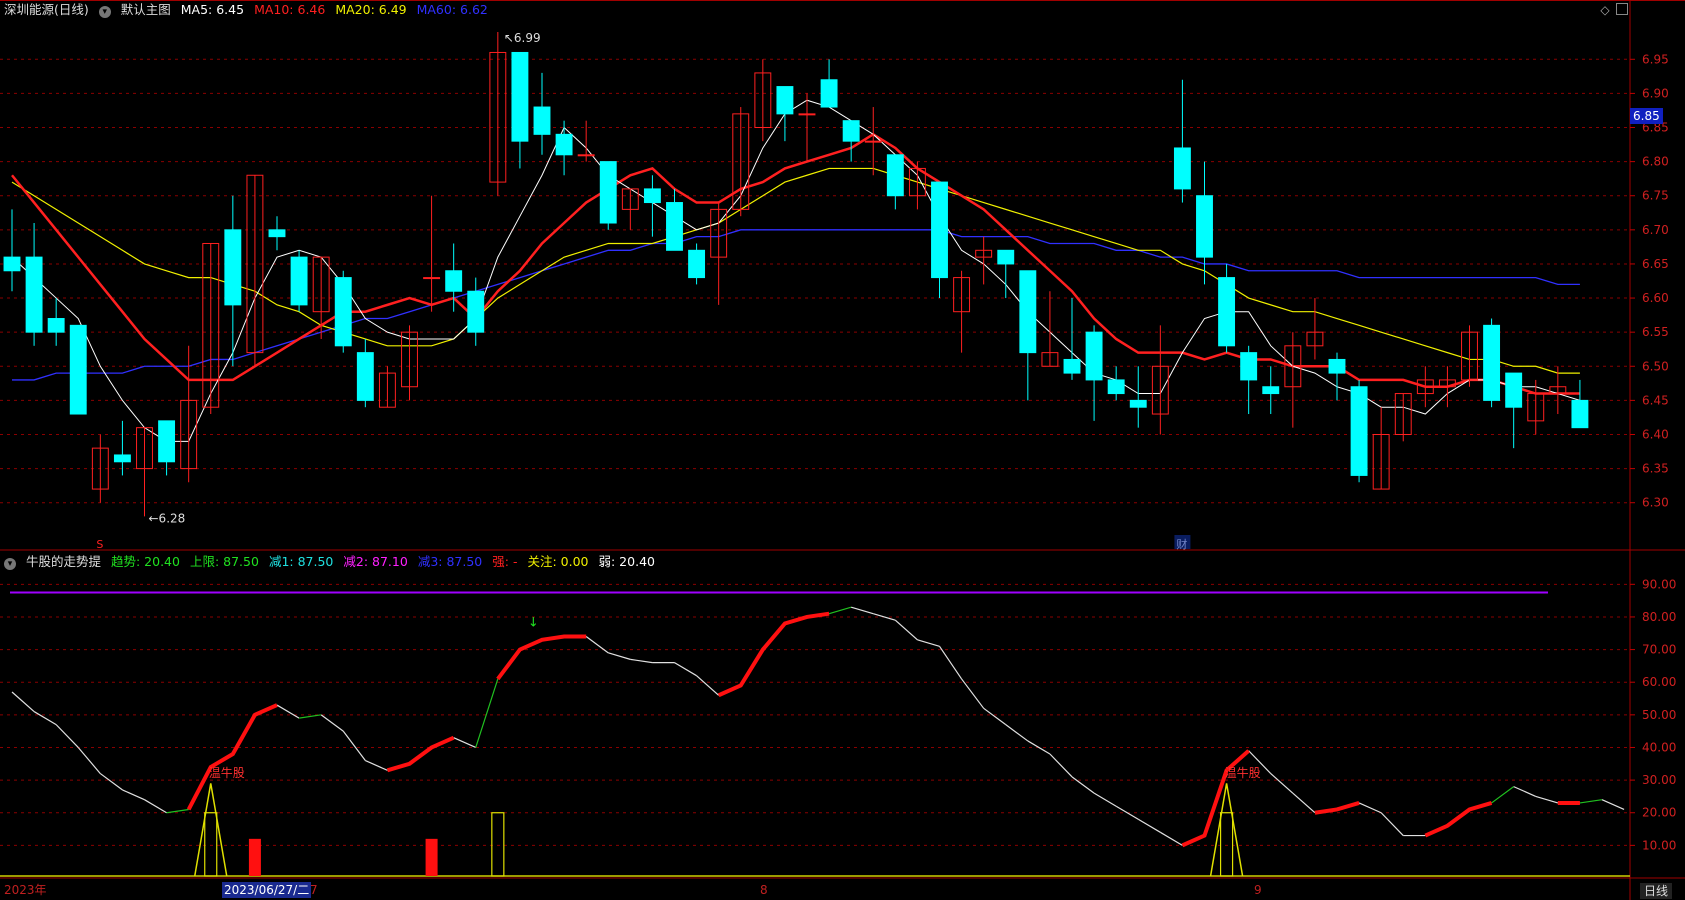  Describe the element at coordinates (290, 9) in the screenshot. I see `ma10-label: MA10: 6.46` at that location.